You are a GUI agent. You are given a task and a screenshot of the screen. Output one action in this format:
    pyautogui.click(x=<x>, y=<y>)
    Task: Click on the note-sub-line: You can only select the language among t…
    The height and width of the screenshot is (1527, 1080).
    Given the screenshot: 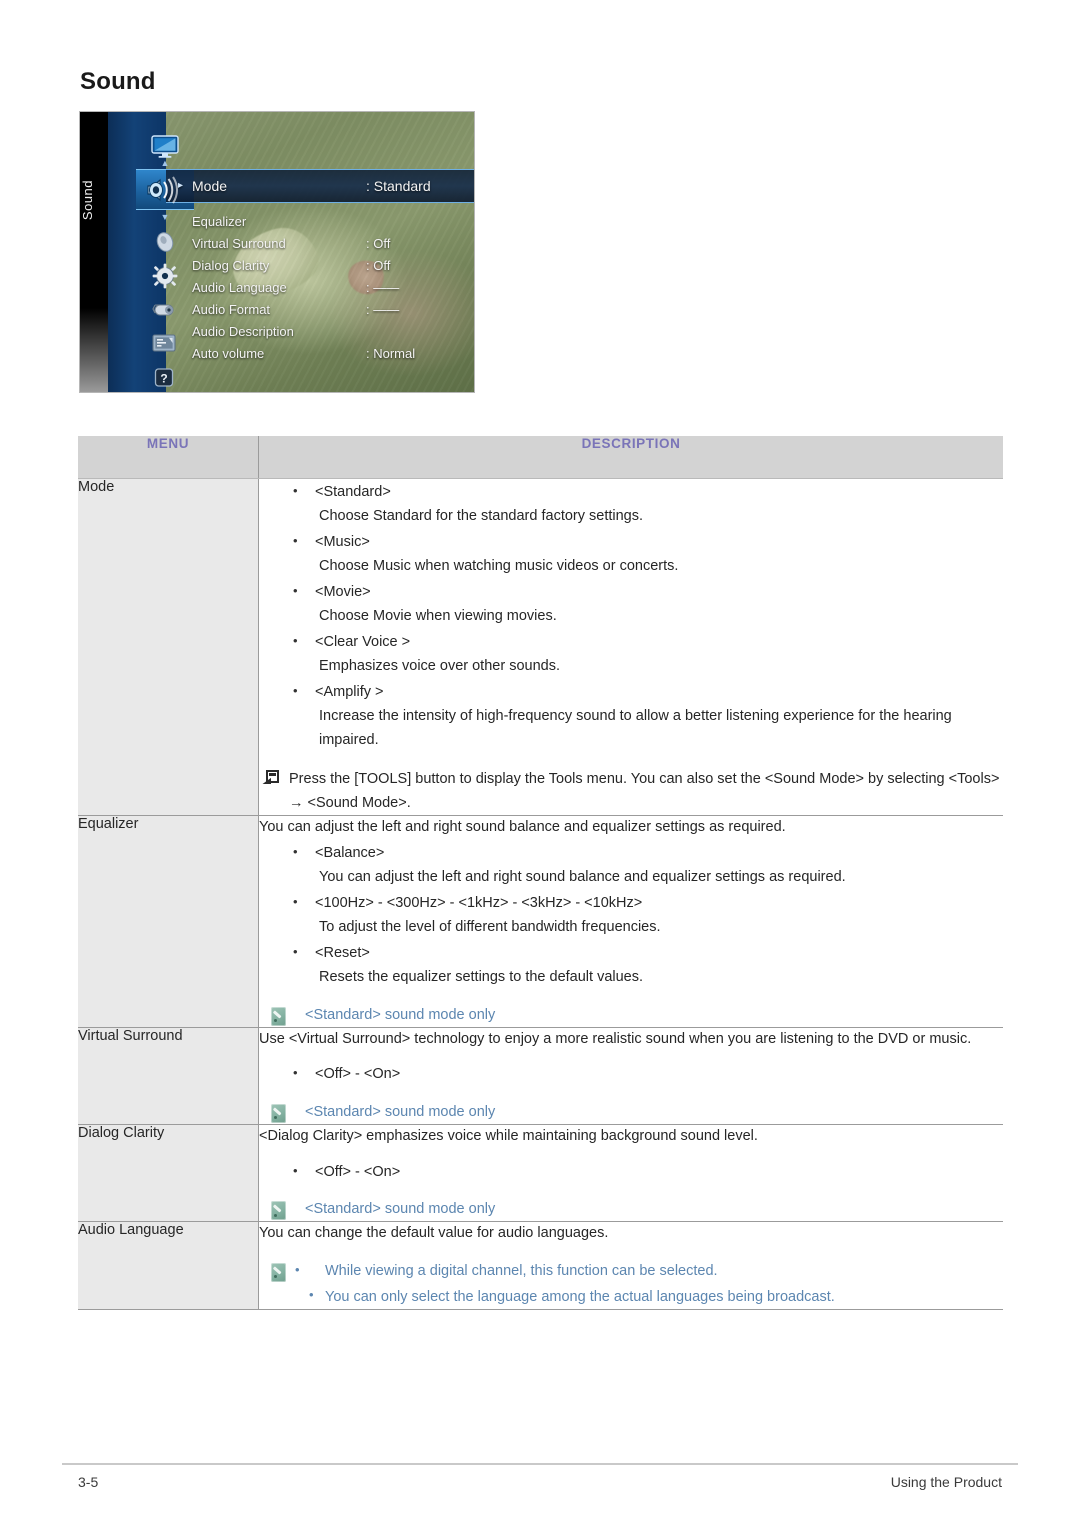 What is the action you would take?
    pyautogui.click(x=631, y=1297)
    